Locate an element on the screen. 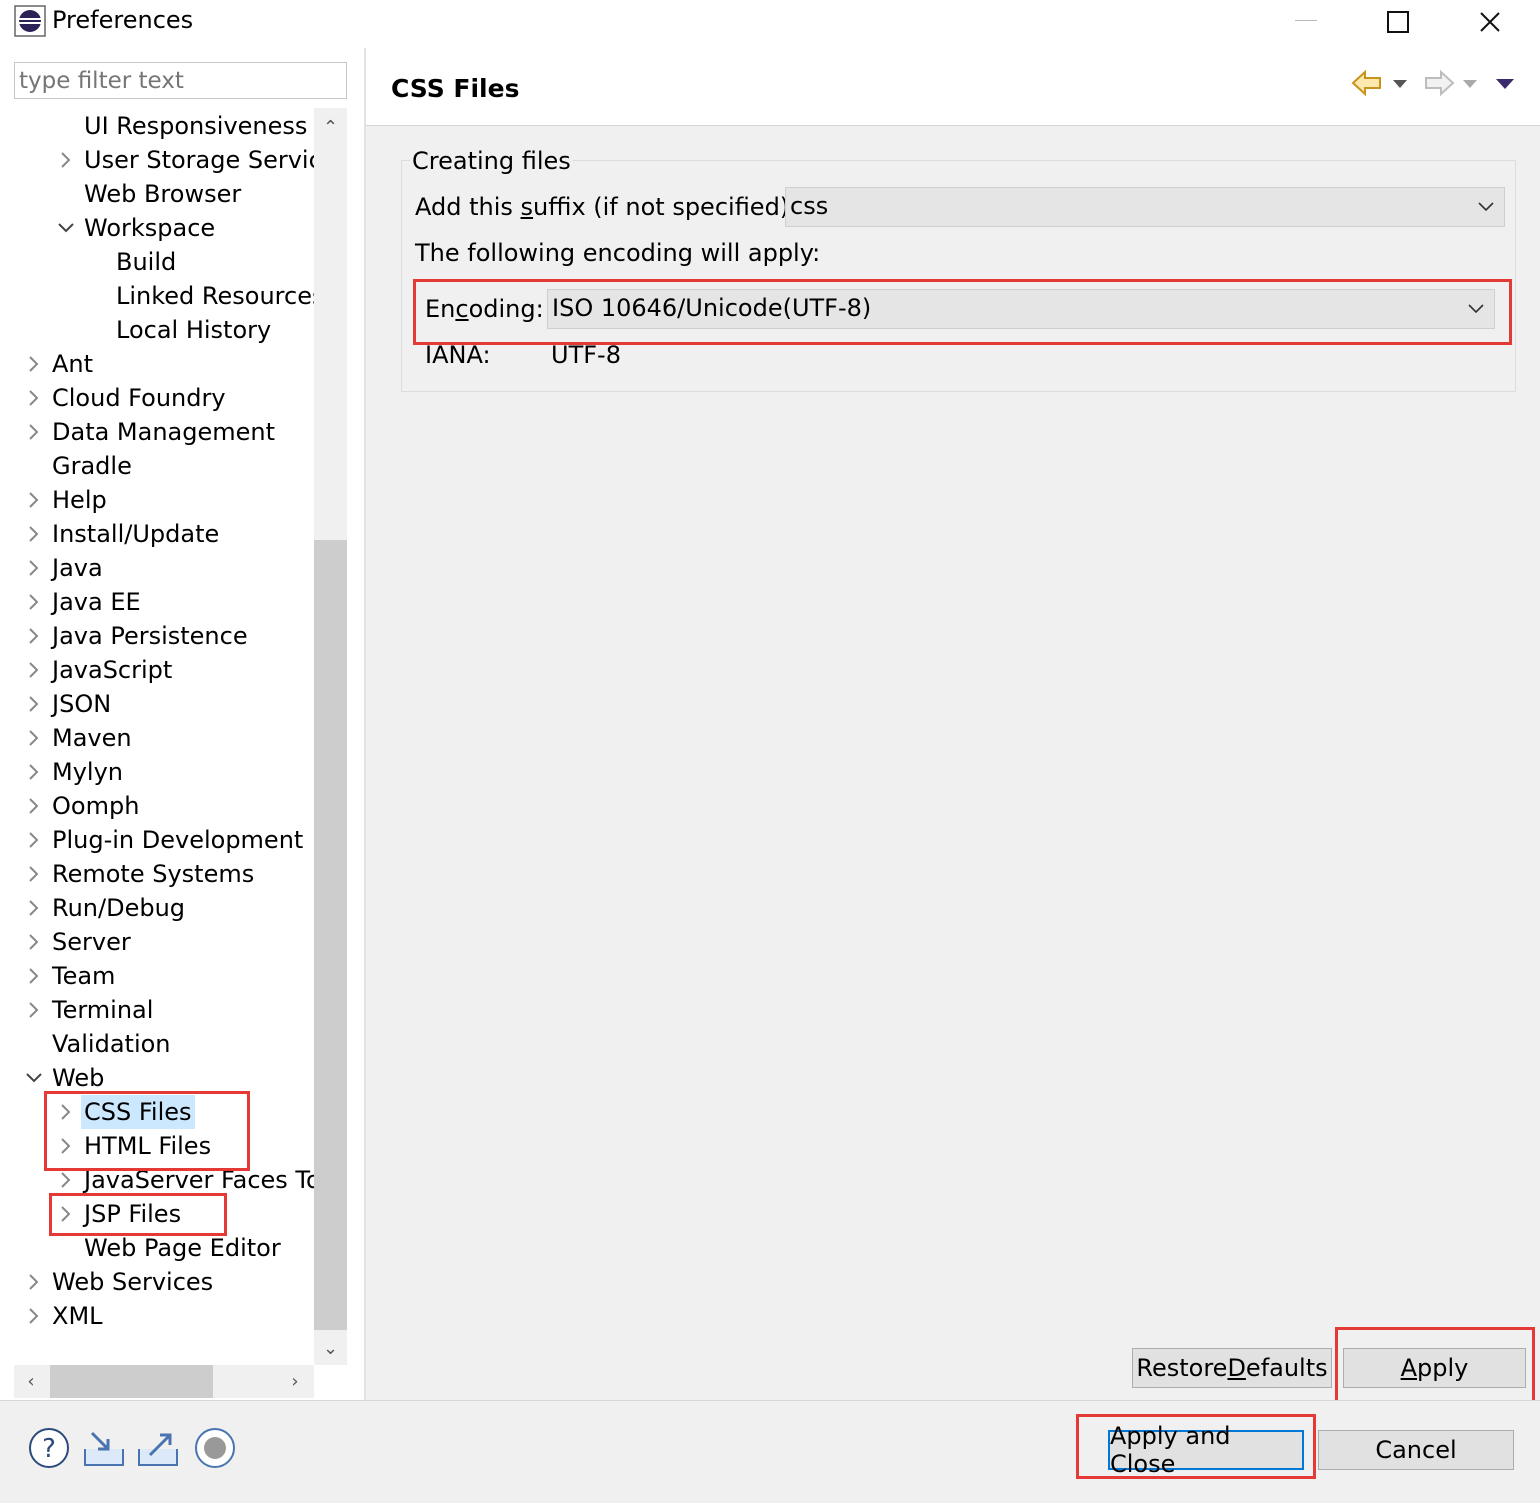  tree-item-team: Team is located at coordinates (157, 976).